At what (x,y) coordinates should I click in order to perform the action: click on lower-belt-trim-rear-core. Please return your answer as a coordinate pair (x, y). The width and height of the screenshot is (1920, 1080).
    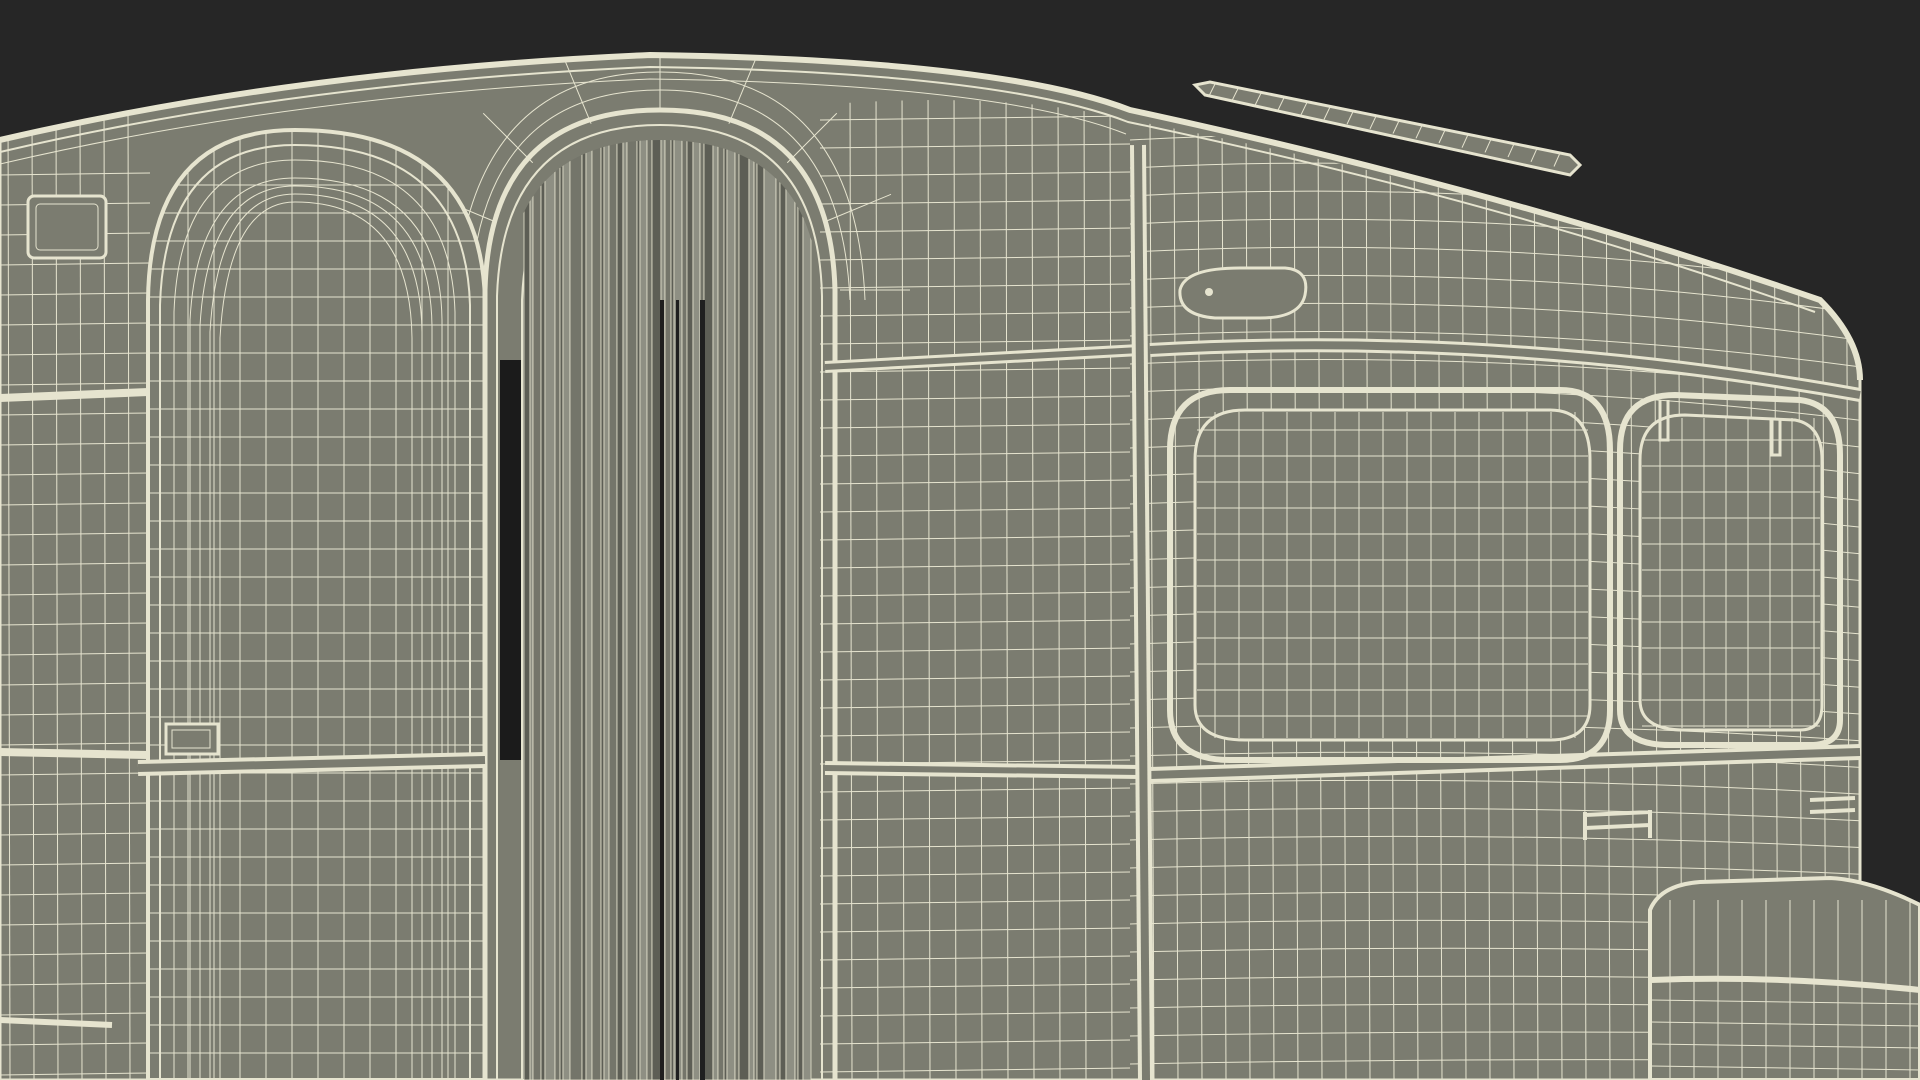
    Looking at the image, I should click on (982, 770).